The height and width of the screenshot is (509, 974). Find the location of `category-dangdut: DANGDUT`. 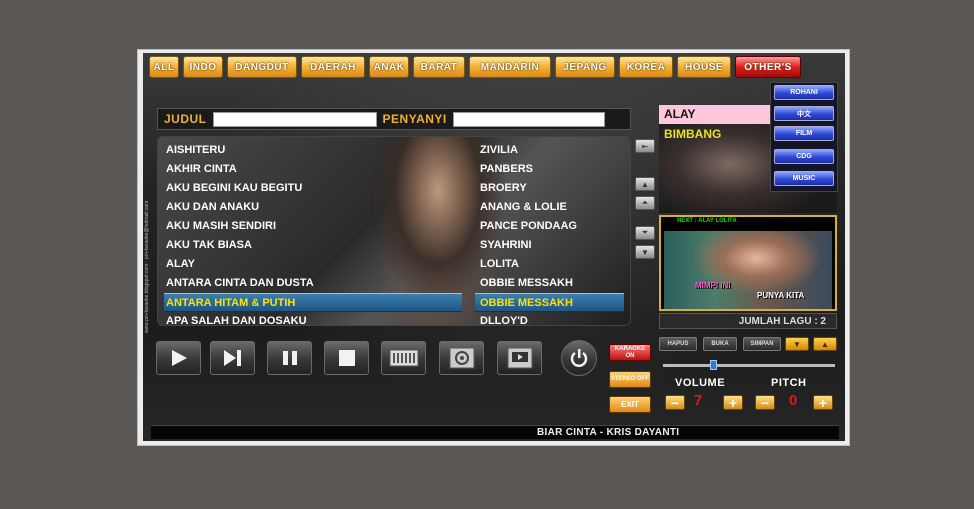

category-dangdut: DANGDUT is located at coordinates (262, 67).